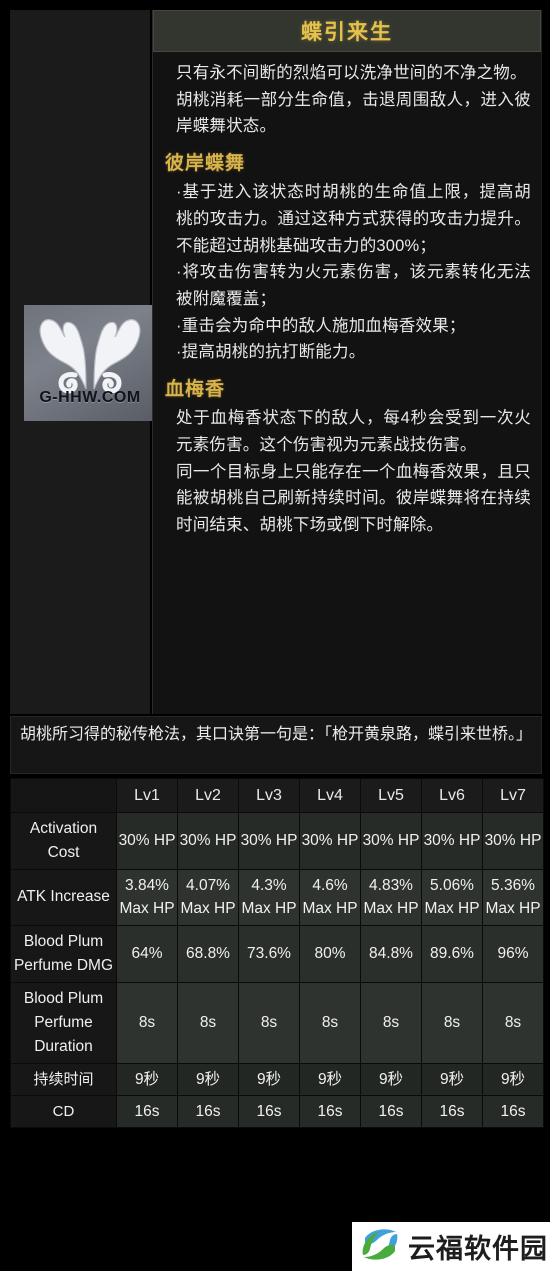  I want to click on level-header-cell: Lv3, so click(269, 795).